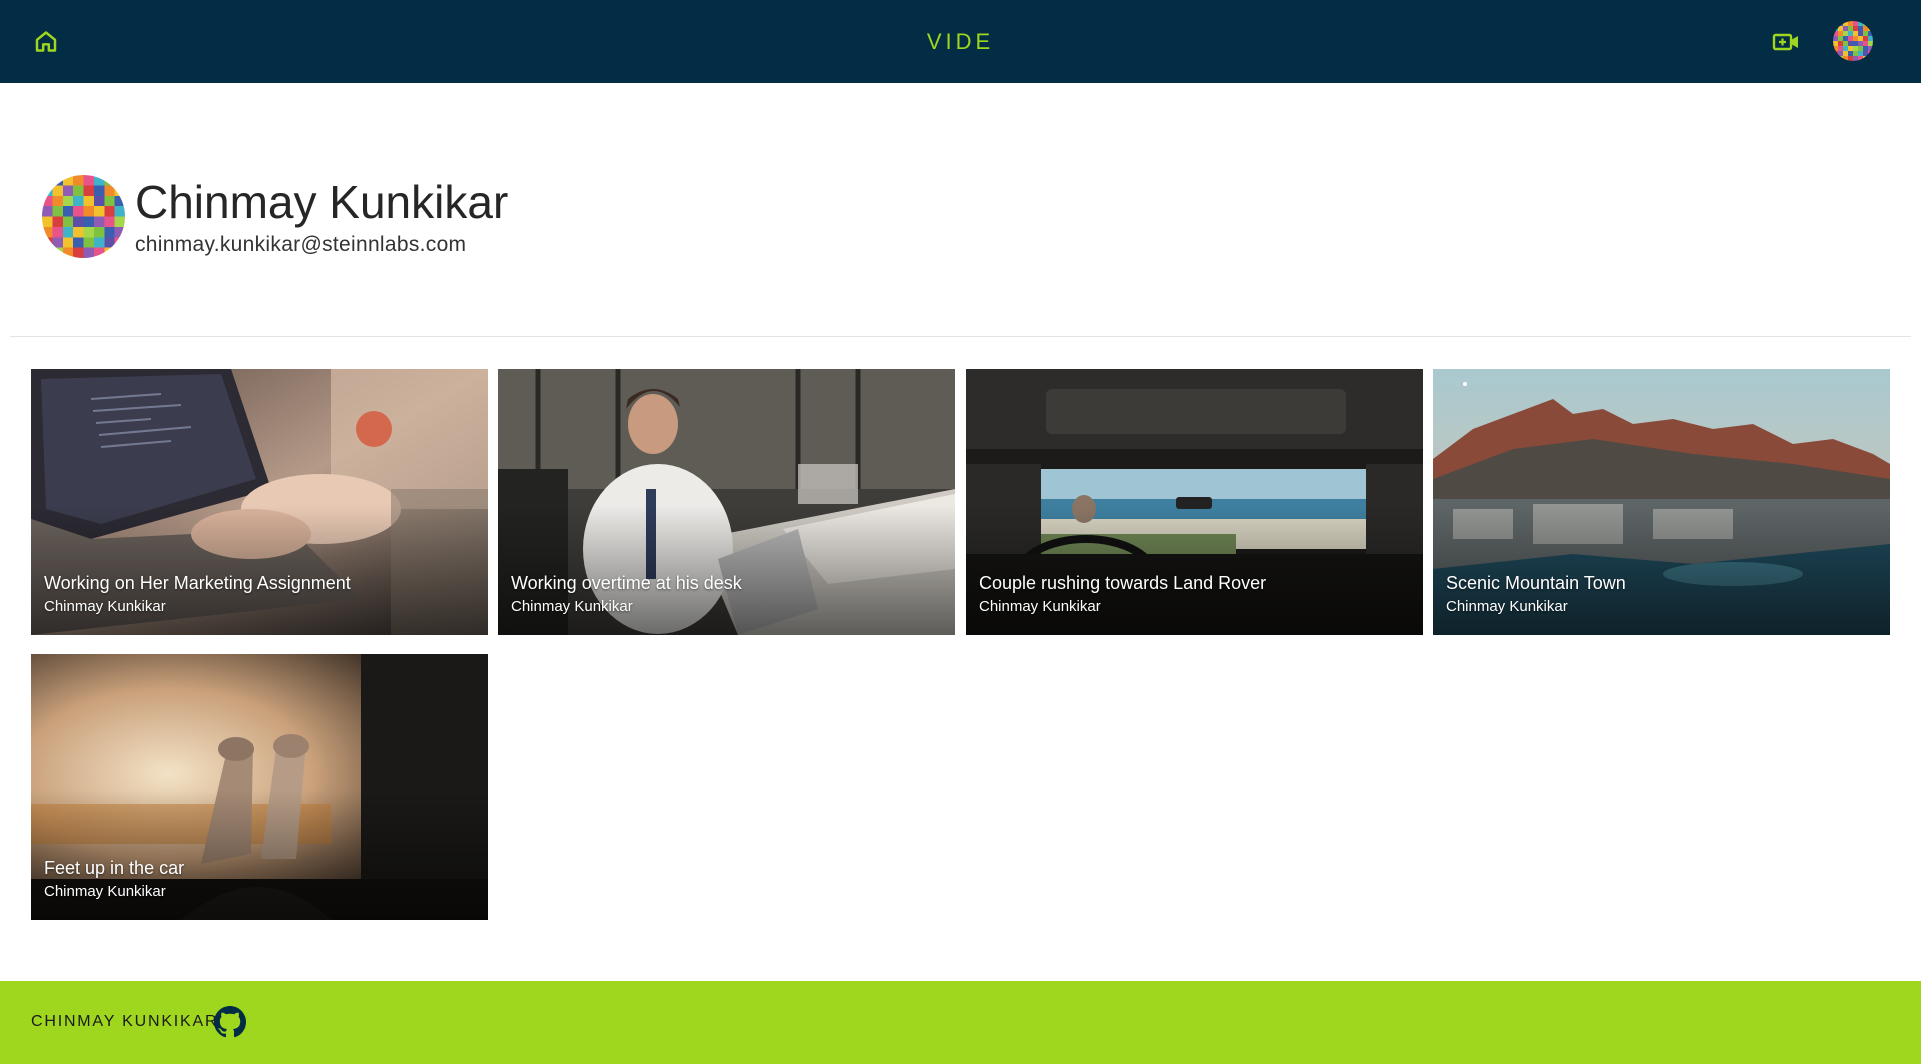 The height and width of the screenshot is (1064, 1921). Describe the element at coordinates (197, 583) in the screenshot. I see `video-title: Working on Her Marketing Assignment` at that location.